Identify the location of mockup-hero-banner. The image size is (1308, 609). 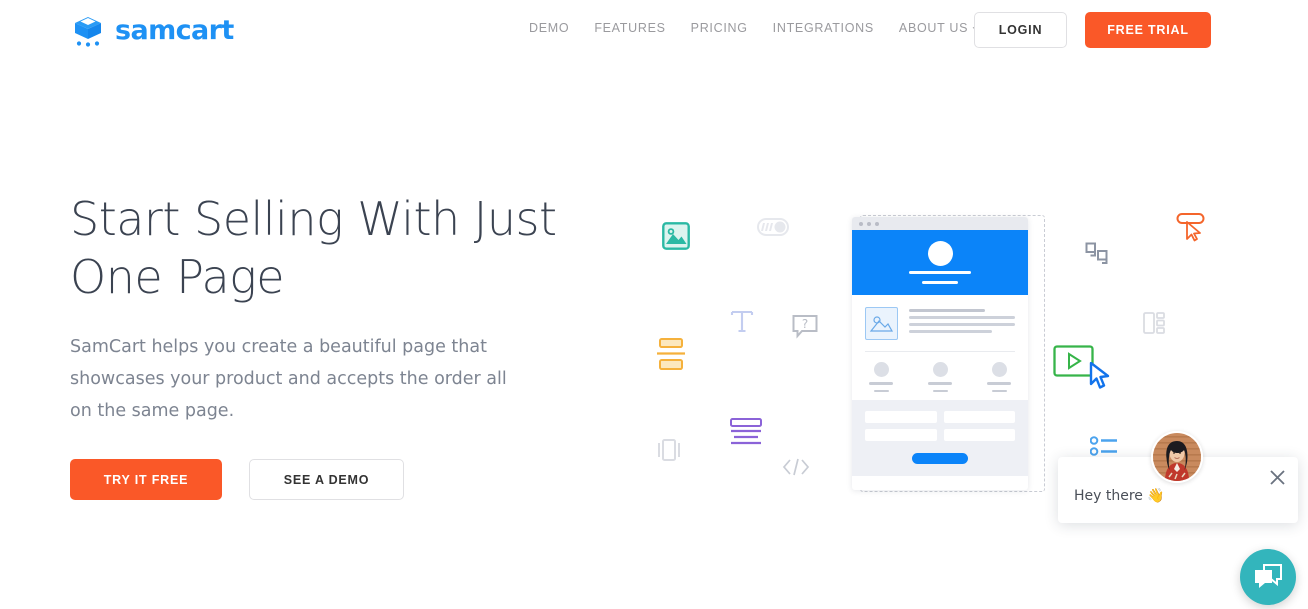
(940, 262).